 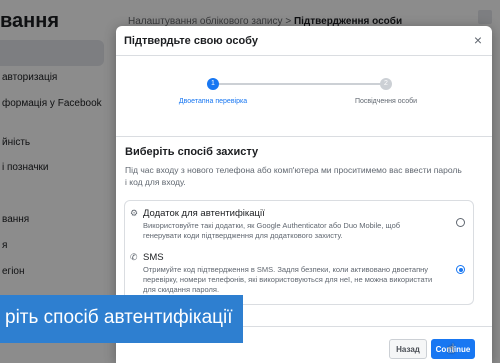 What do you see at coordinates (134, 213) in the screenshot?
I see `gear-icon: ⚙` at bounding box center [134, 213].